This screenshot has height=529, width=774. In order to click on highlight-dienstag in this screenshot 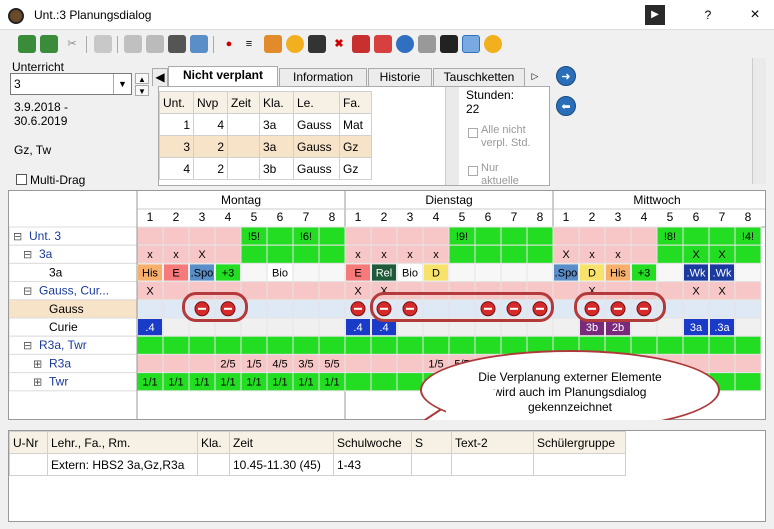, I will do `click(462, 307)`.